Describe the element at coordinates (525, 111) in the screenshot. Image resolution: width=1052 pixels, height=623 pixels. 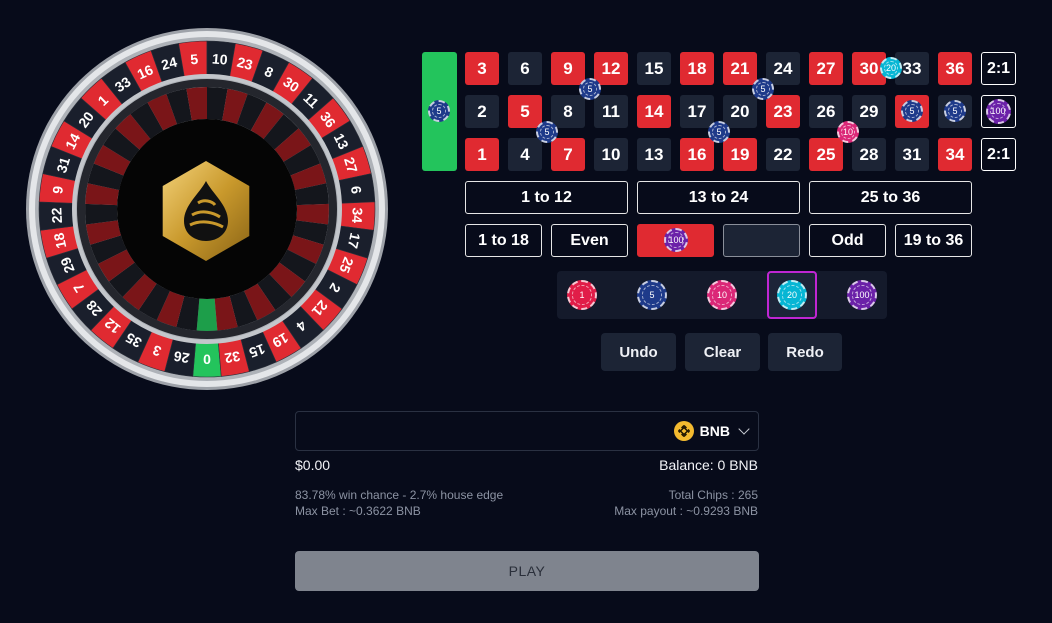
I see `bet-number-cell: 5` at that location.